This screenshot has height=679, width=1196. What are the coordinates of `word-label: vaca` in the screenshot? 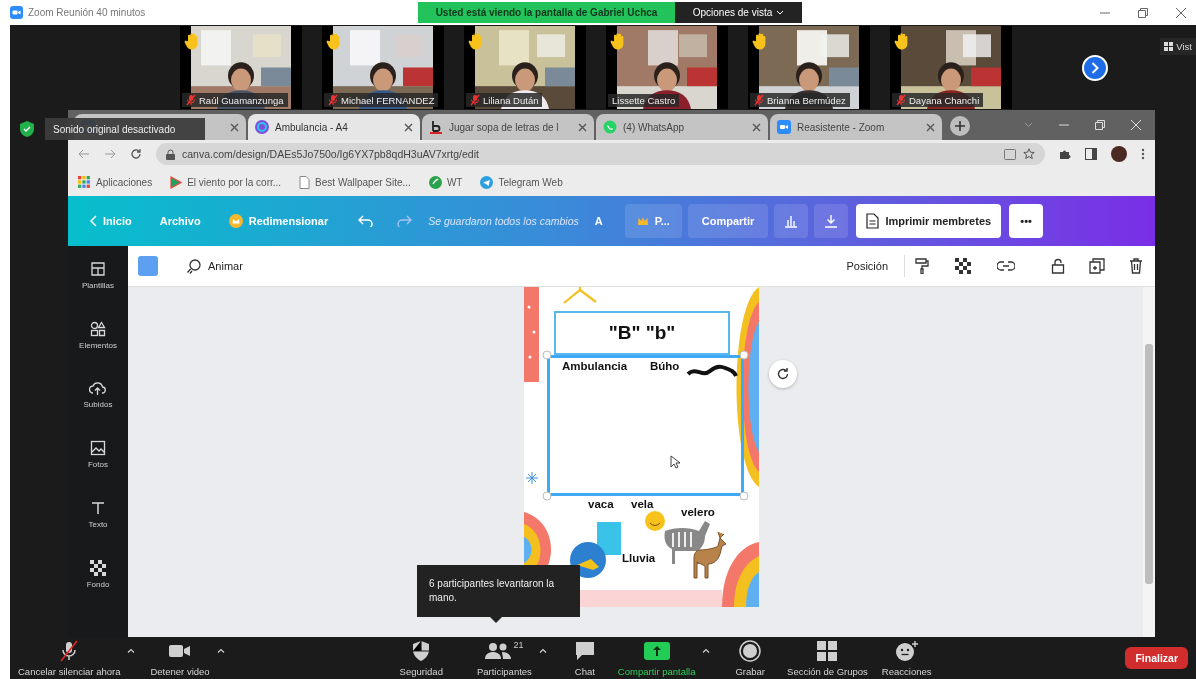 It's located at (601, 504).